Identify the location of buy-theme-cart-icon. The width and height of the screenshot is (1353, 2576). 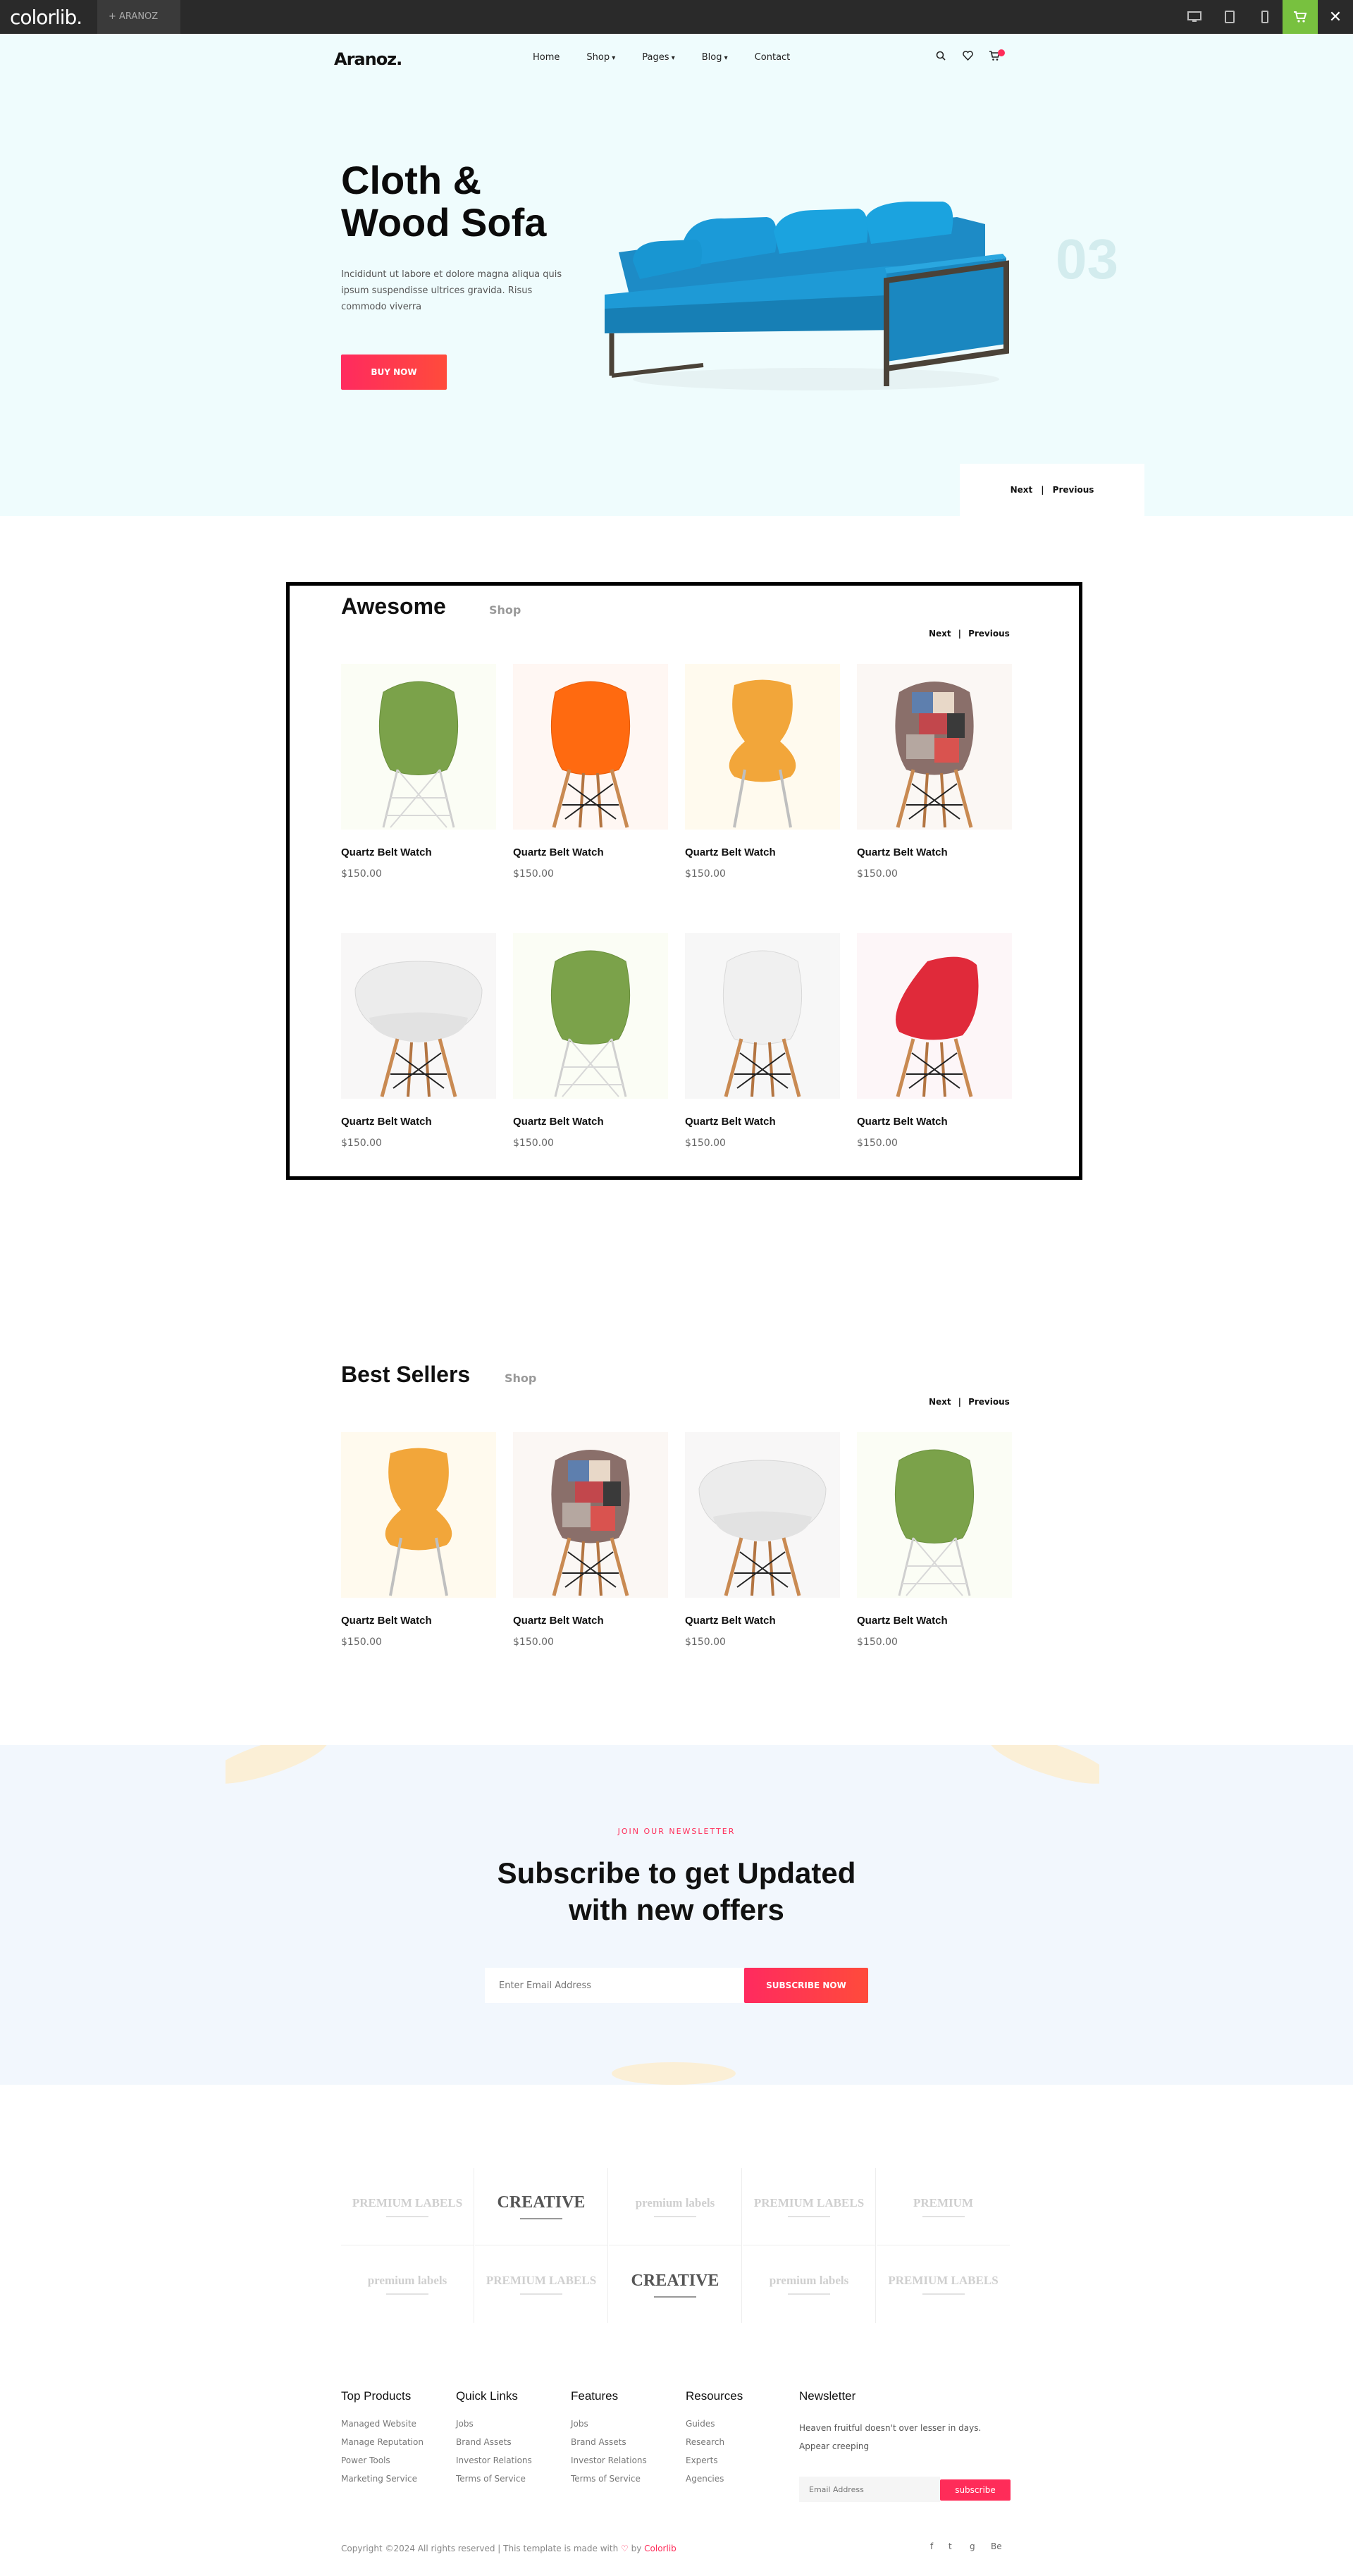
(1301, 17).